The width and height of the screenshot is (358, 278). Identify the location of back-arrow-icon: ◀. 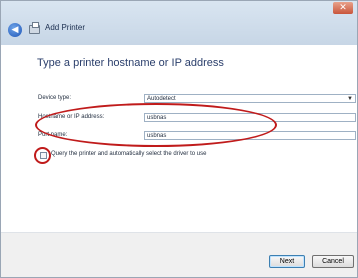
(15, 30).